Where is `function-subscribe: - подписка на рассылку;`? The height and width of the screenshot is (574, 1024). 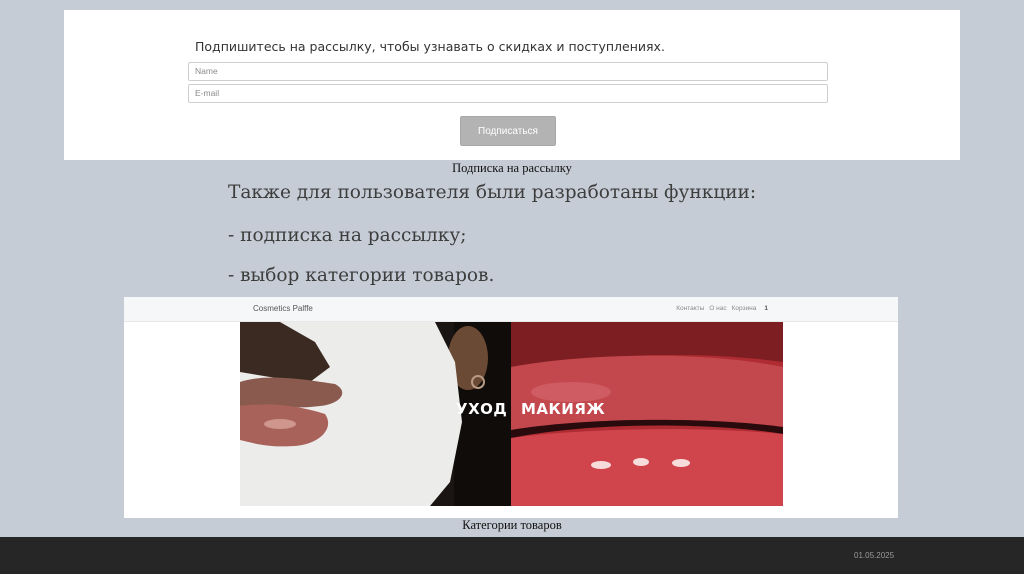 function-subscribe: - подписка на рассылку; is located at coordinates (347, 235).